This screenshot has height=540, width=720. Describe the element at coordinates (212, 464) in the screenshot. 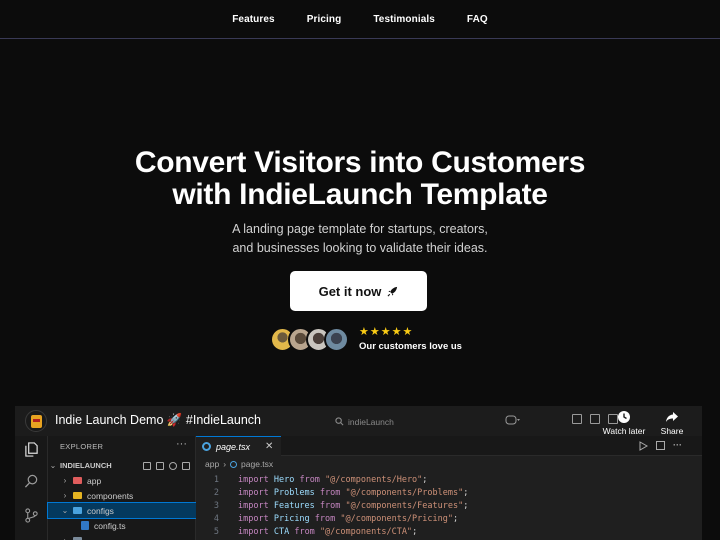

I see `breadcrumb-folder: app` at that location.